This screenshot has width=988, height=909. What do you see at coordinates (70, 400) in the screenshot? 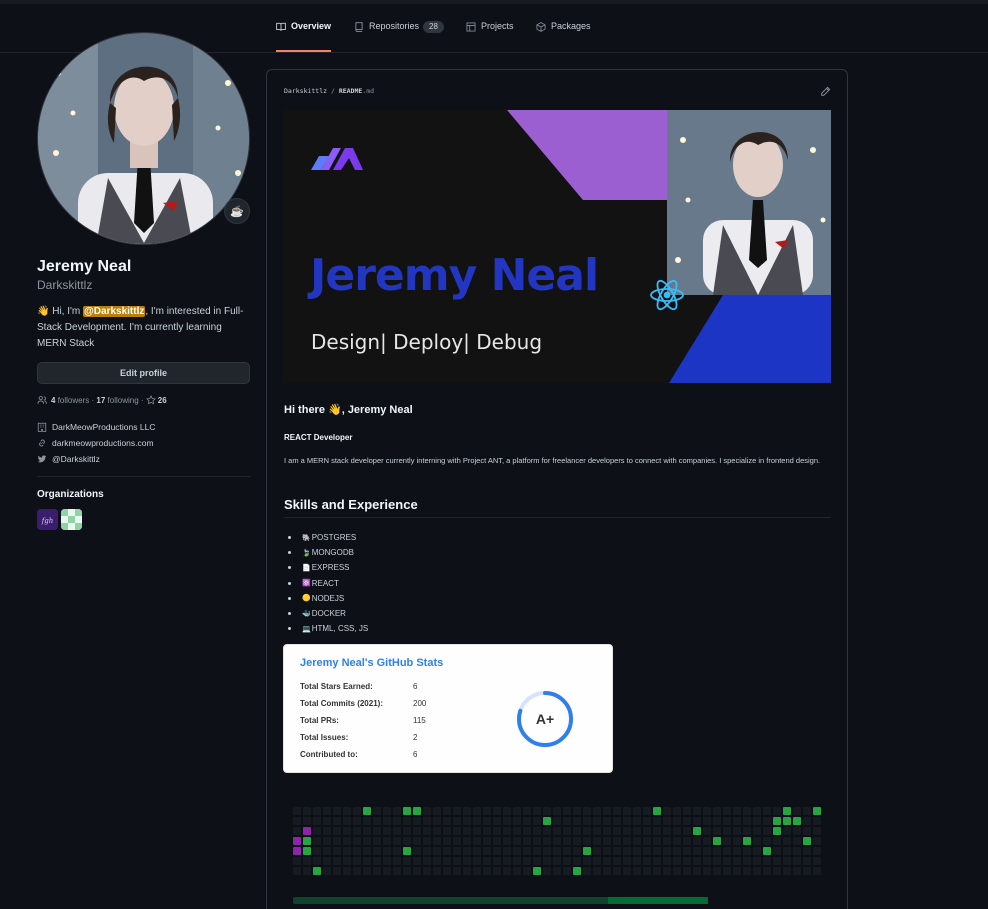
I see `followers-link: 4 followers` at bounding box center [70, 400].